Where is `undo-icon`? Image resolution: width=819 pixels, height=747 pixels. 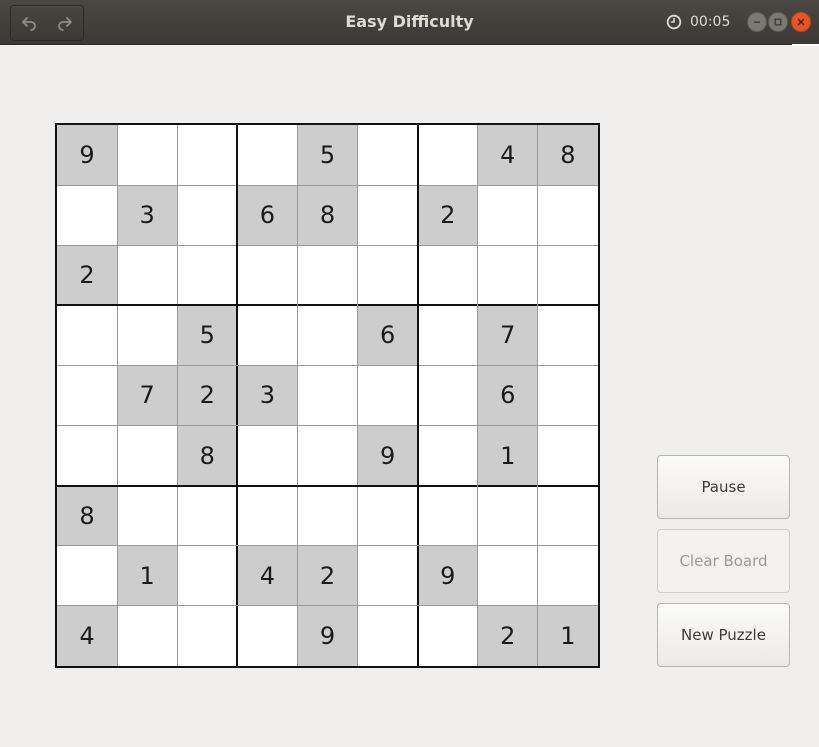
undo-icon is located at coordinates (29, 24).